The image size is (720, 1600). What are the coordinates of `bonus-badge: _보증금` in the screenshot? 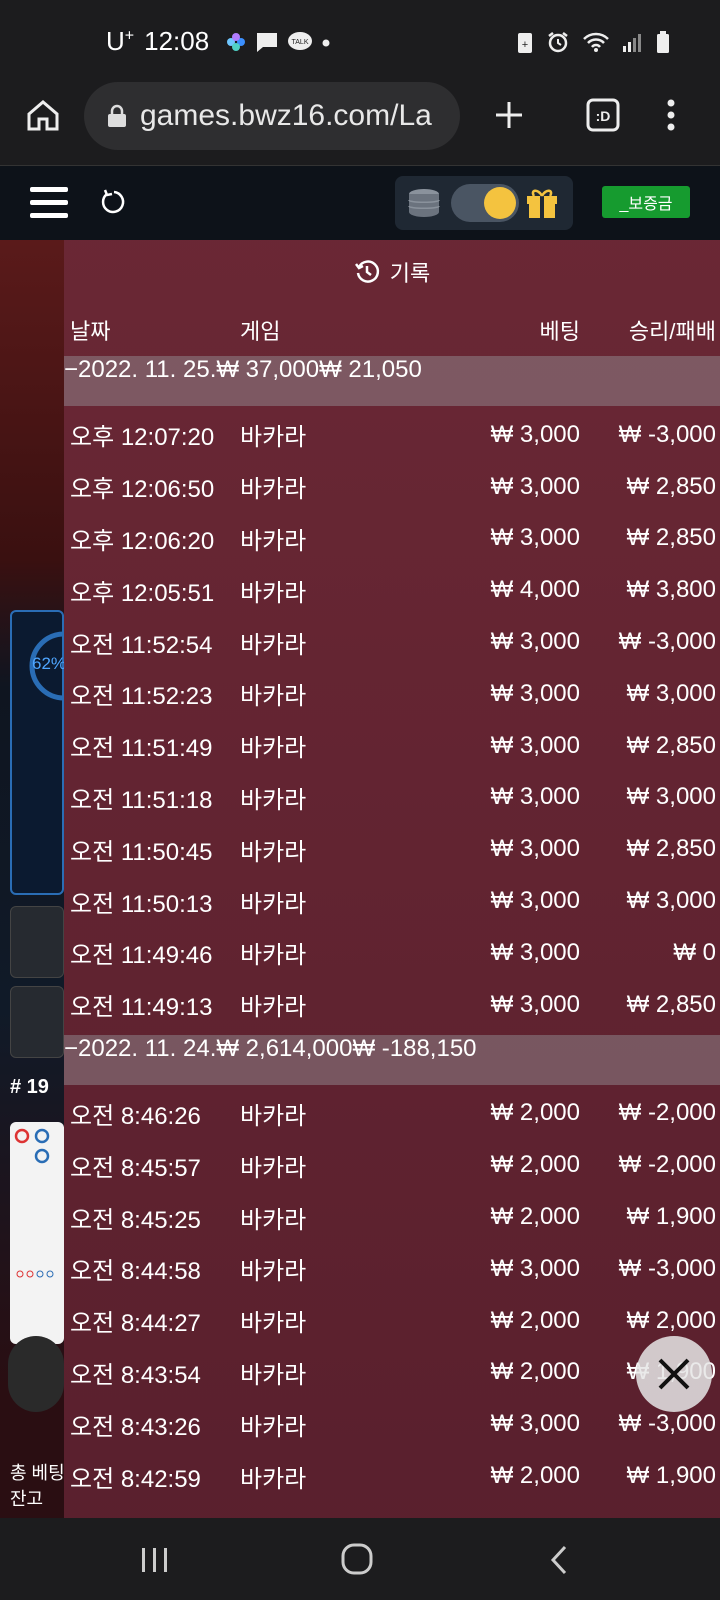 It's located at (646, 202).